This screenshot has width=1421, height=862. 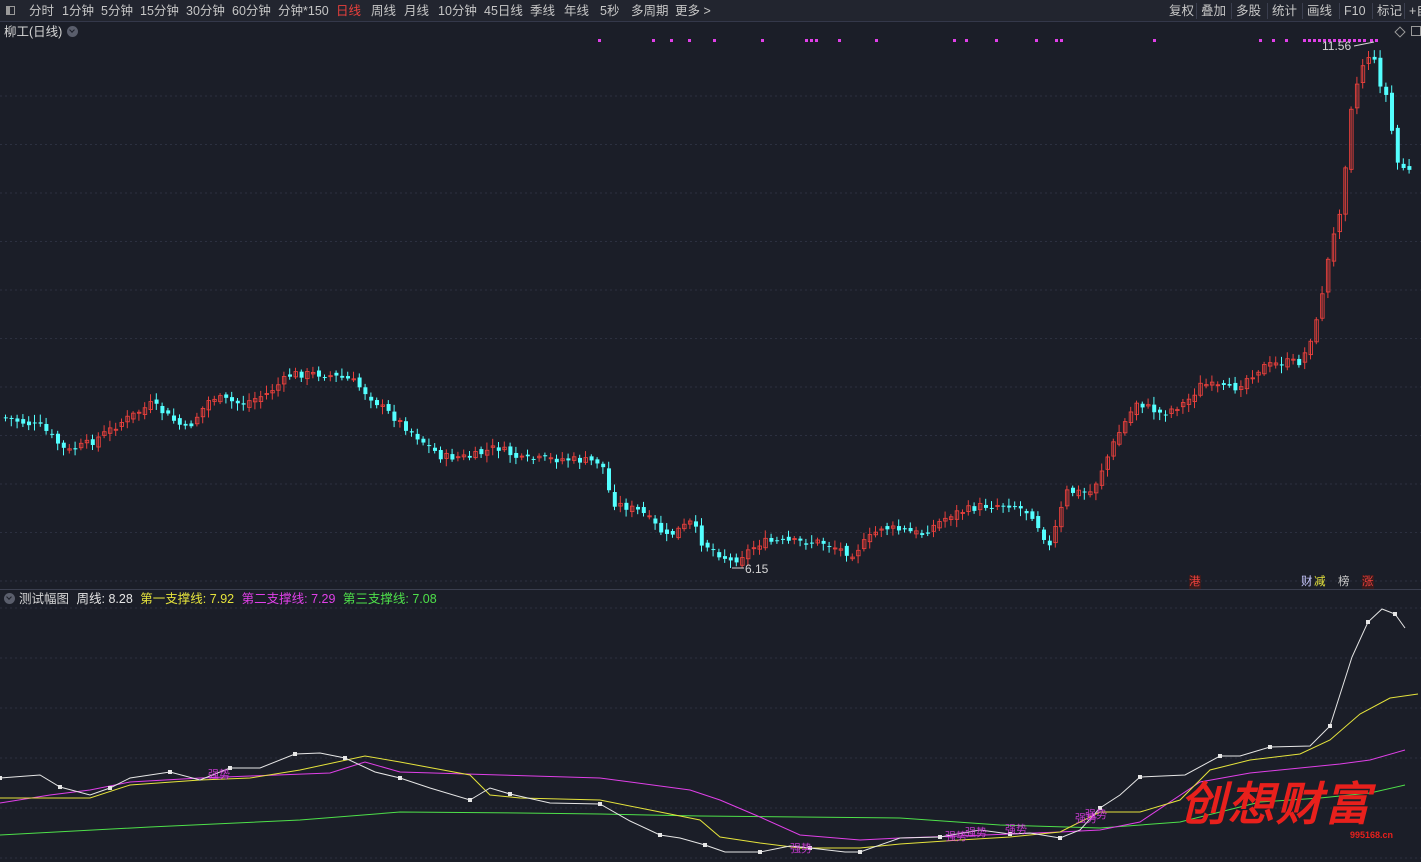 I want to click on period-tab-9: 月线, so click(x=416, y=11).